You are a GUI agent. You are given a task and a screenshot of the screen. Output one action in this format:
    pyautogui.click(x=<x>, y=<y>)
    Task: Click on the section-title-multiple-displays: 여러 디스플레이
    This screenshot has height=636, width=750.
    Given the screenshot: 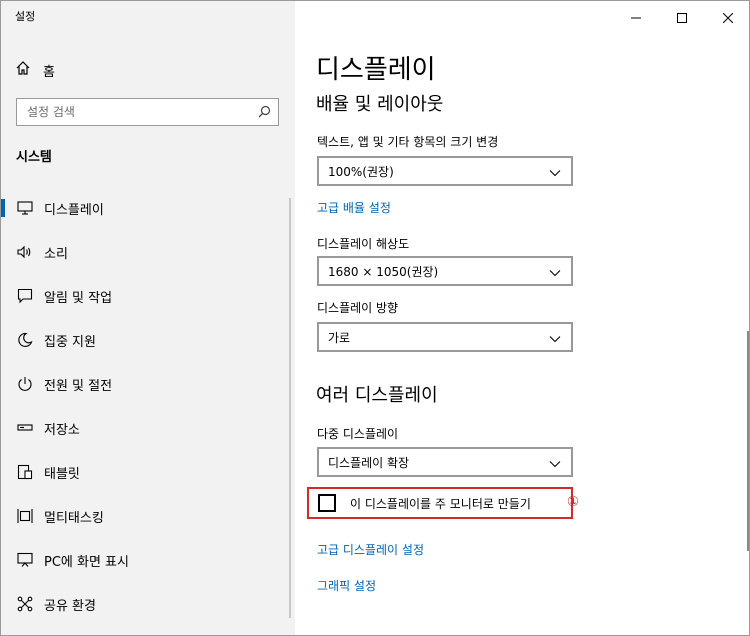 What is the action you would take?
    pyautogui.click(x=377, y=395)
    